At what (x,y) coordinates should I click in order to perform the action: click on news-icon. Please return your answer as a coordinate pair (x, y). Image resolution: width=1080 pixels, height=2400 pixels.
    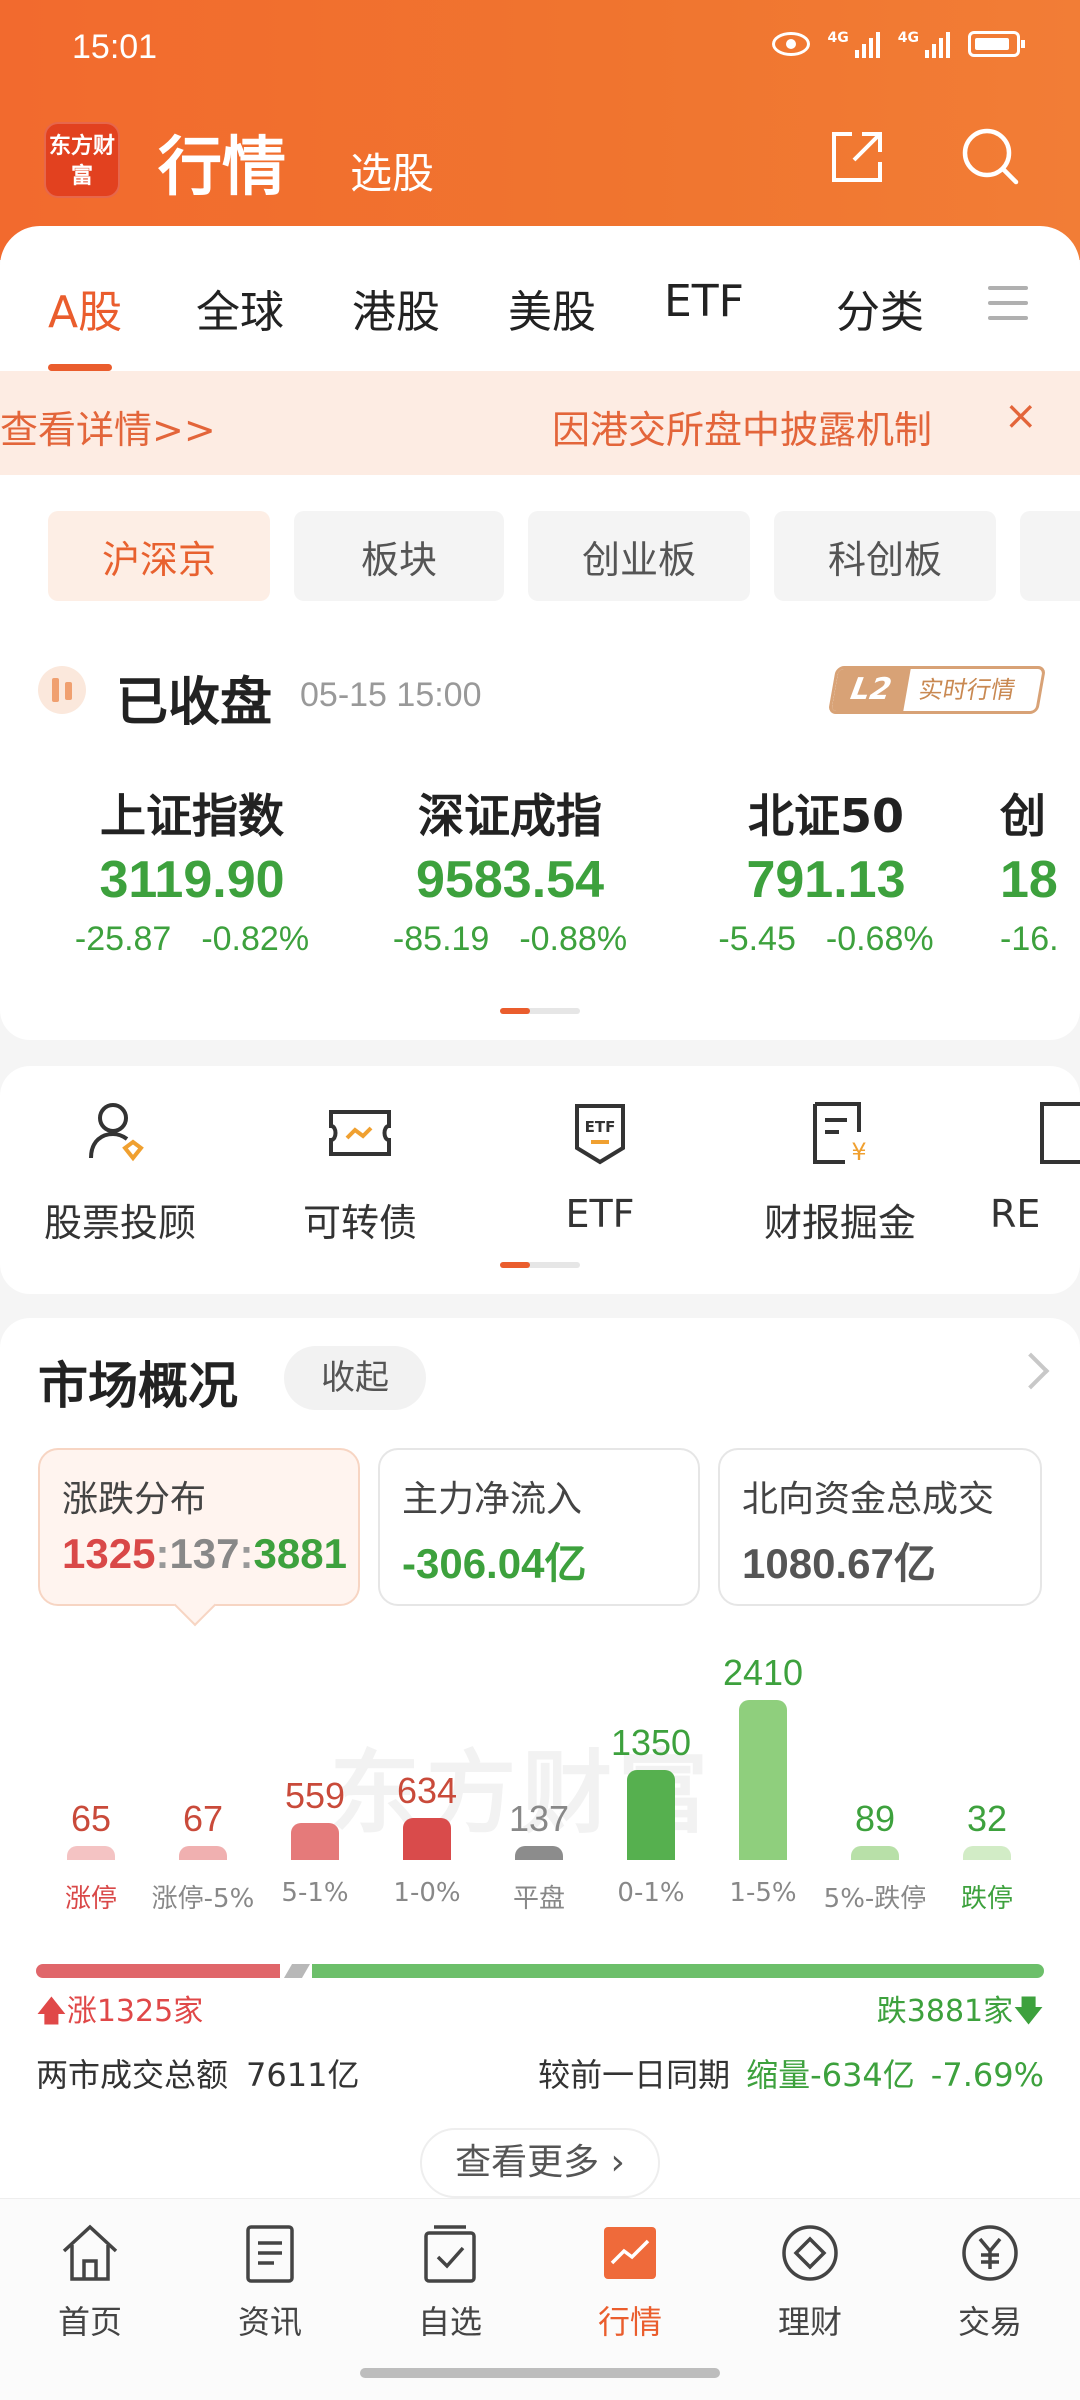
    Looking at the image, I should click on (270, 2254).